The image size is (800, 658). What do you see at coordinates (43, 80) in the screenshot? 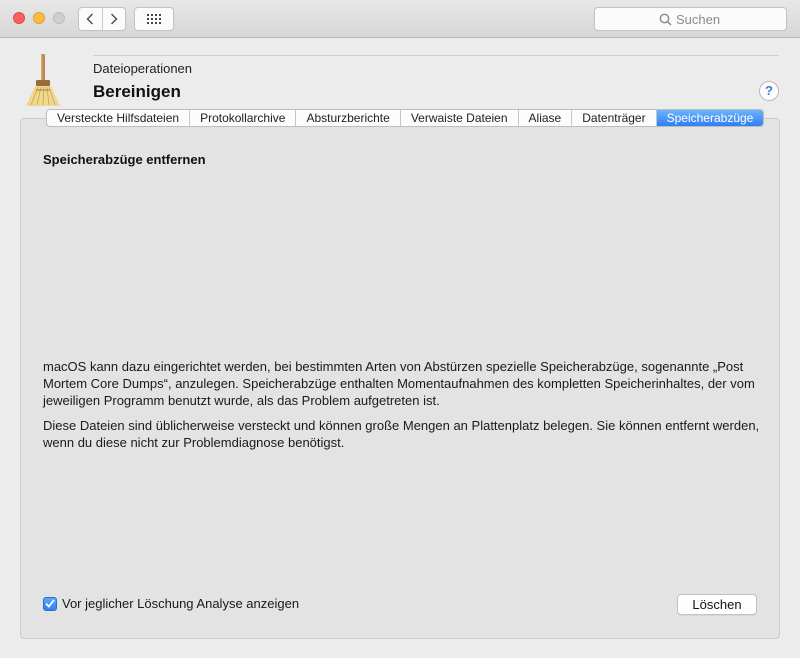
I see `broom-icon` at bounding box center [43, 80].